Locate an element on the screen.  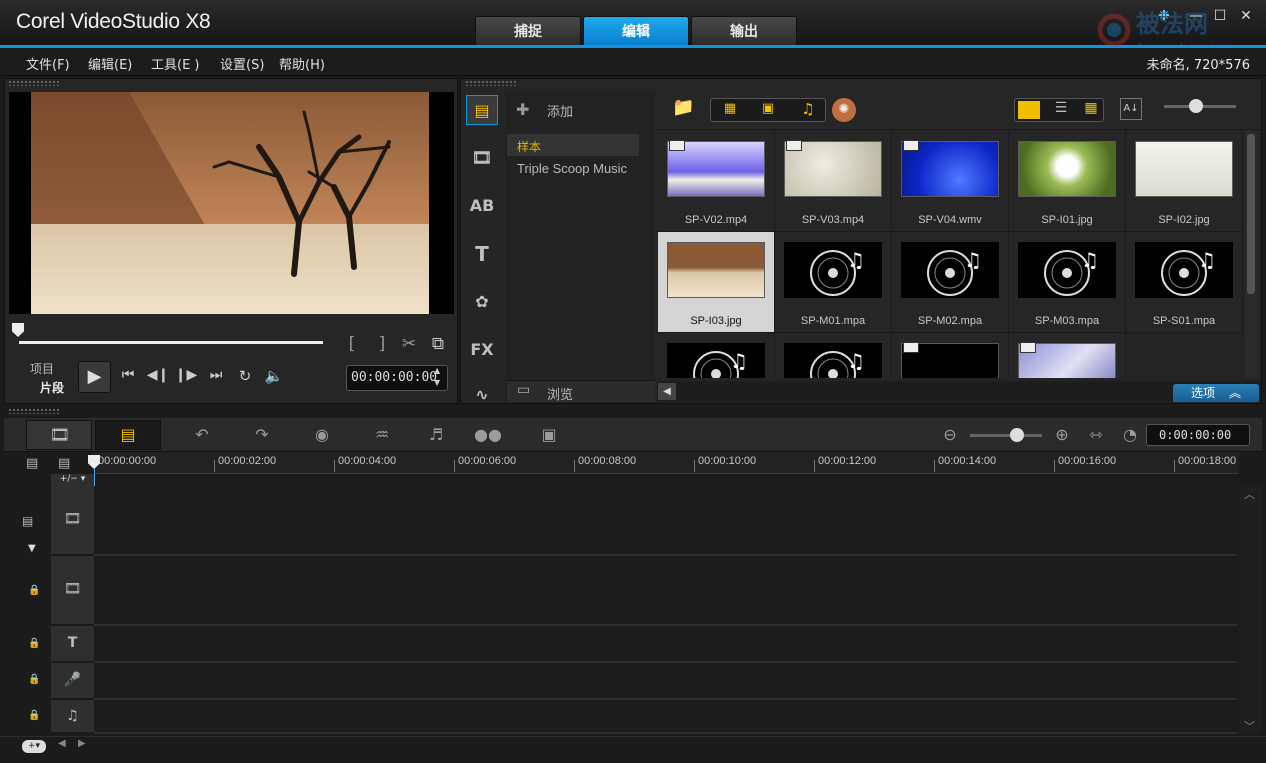
effects-reel-icon: ✺ is located at coordinates (844, 110).